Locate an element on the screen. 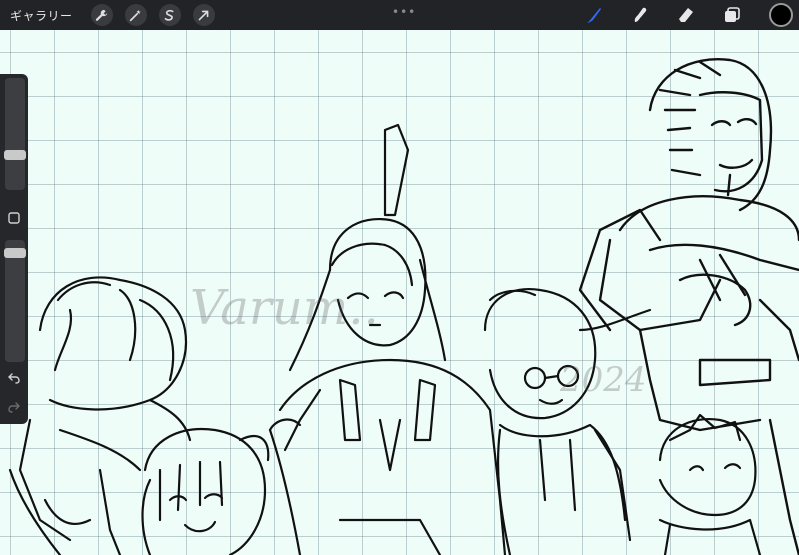  watermark-line2: 2024 is located at coordinates (603, 380).